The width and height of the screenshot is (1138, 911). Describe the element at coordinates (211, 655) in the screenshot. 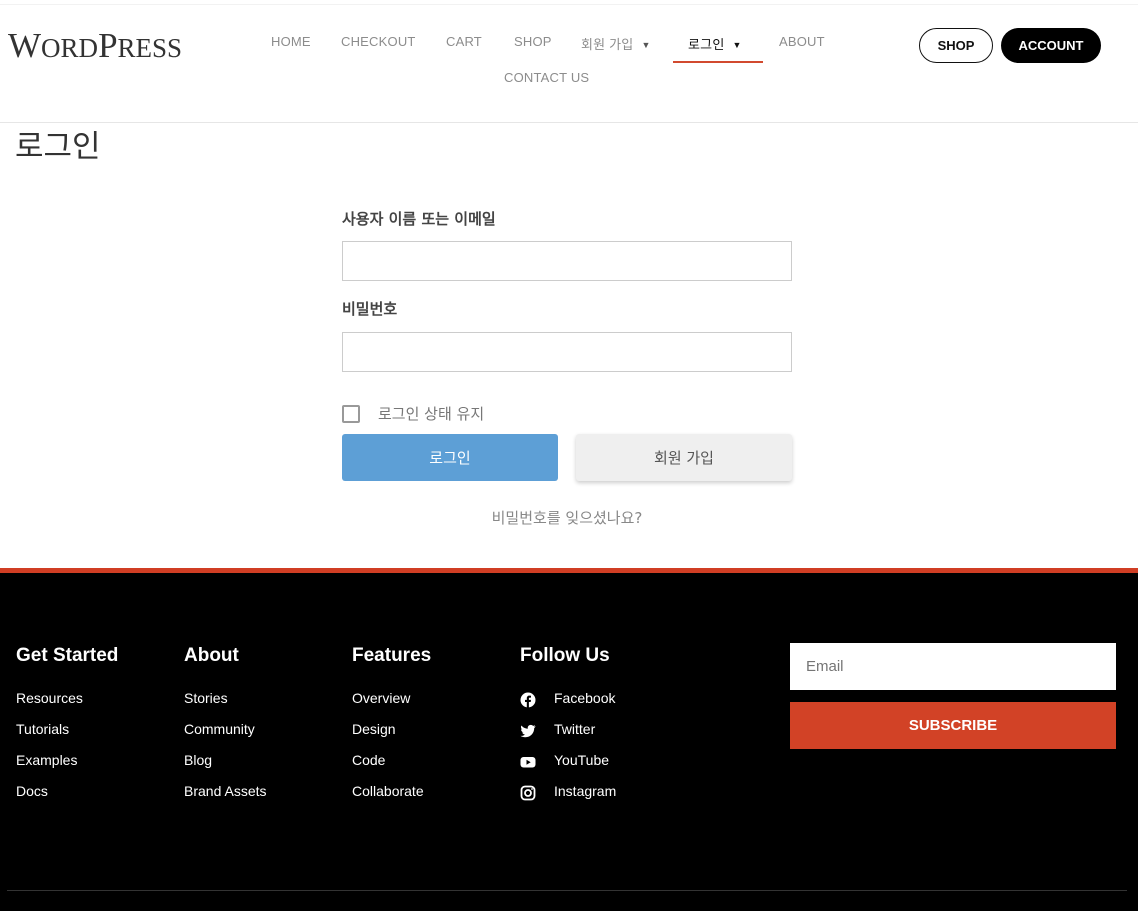

I see `footer-col-title-about: About` at that location.